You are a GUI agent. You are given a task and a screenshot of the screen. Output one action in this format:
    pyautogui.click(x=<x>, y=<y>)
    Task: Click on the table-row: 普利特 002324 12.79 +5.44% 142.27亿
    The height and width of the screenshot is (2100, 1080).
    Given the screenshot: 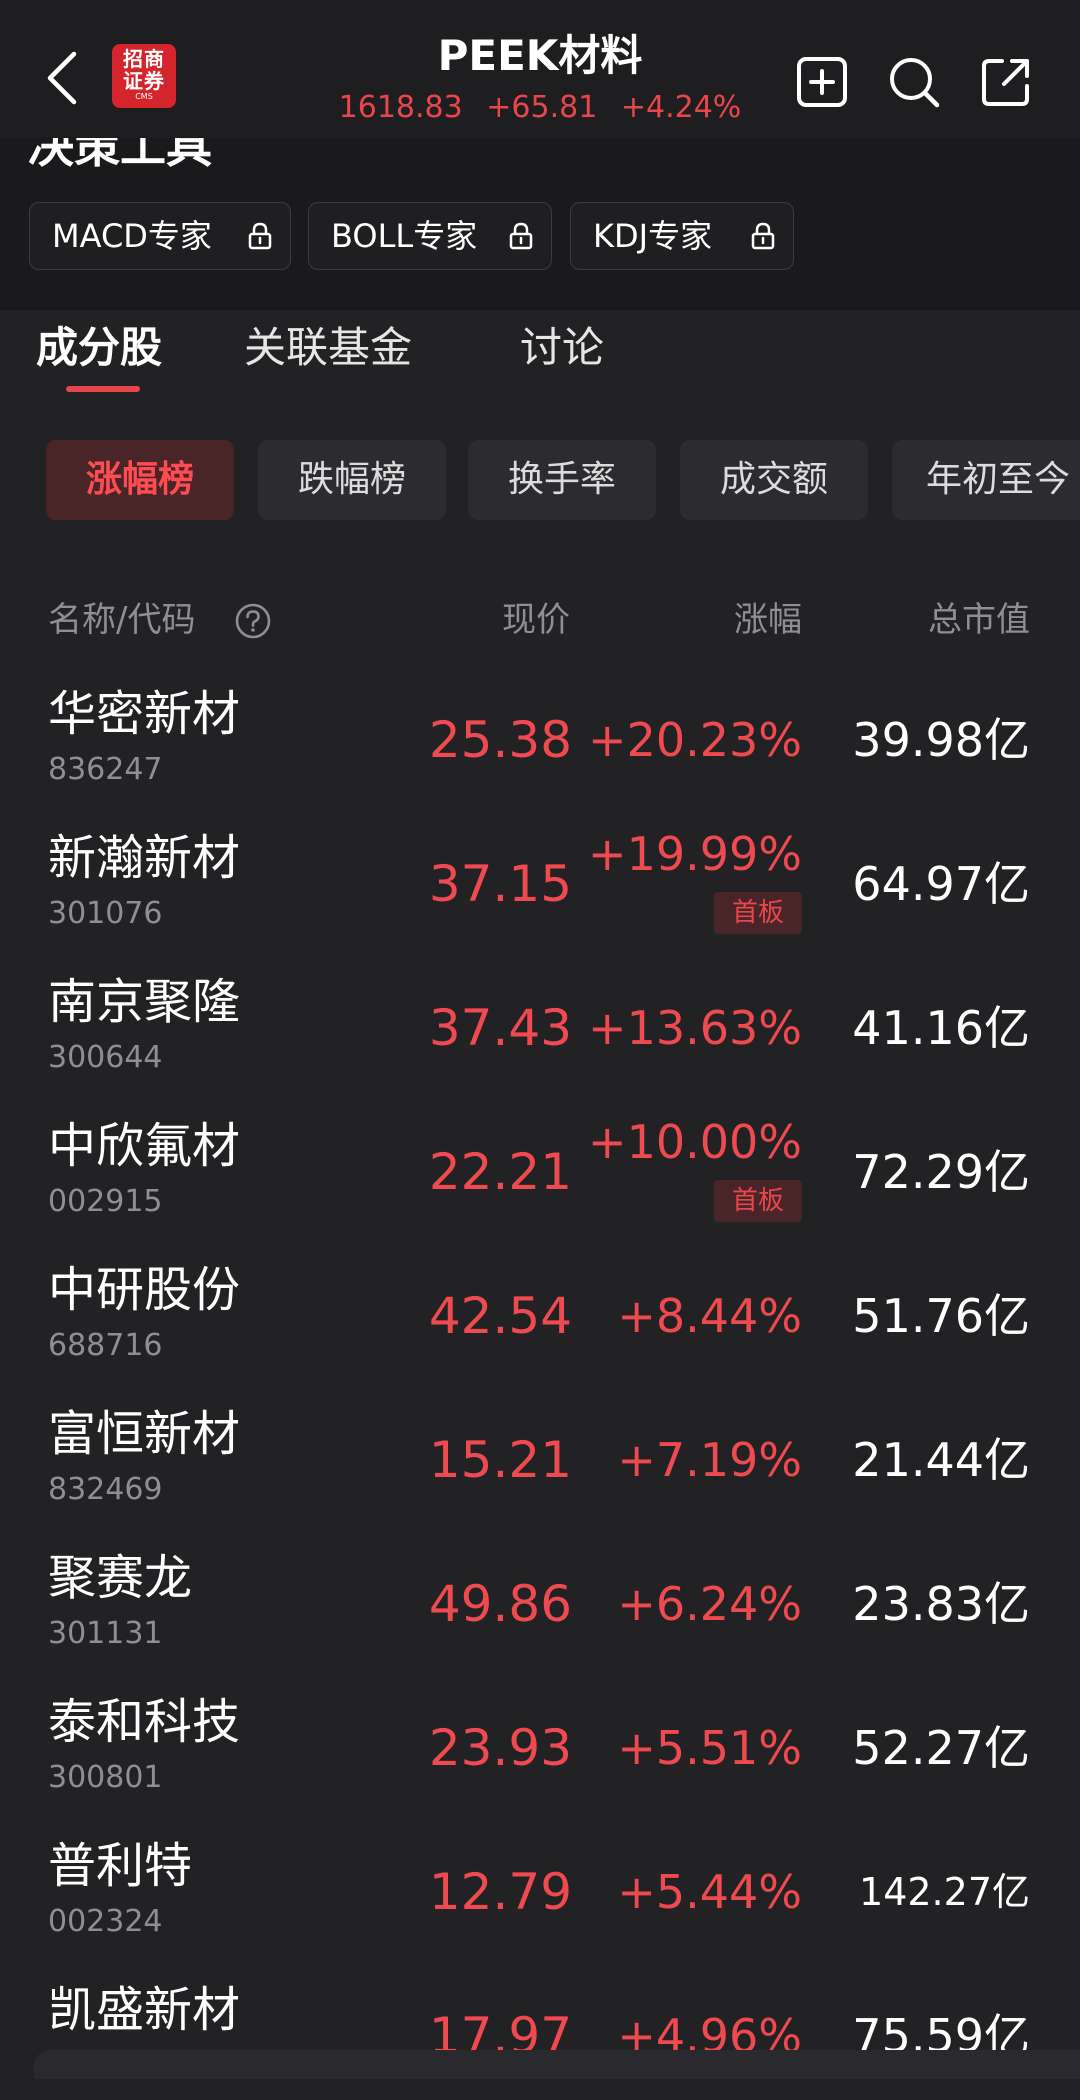 What is the action you would take?
    pyautogui.click(x=540, y=1884)
    